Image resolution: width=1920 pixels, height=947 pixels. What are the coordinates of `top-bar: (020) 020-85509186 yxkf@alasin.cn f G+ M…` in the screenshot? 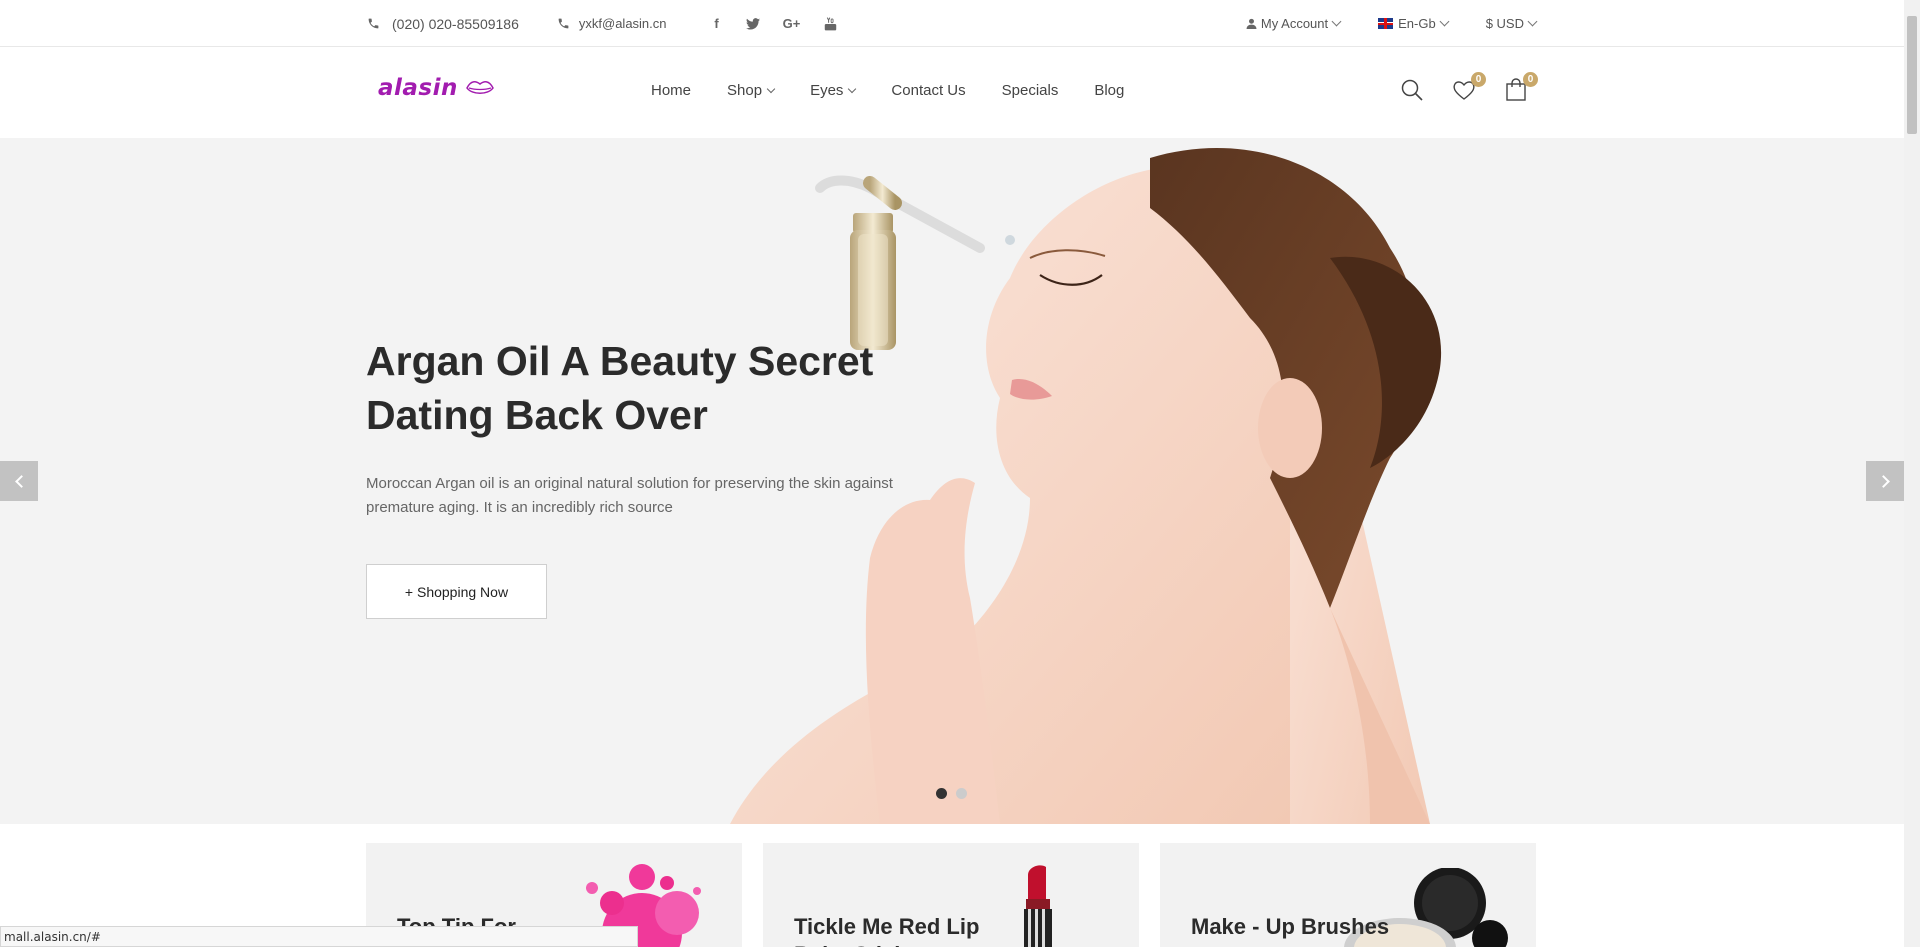 It's located at (952, 23).